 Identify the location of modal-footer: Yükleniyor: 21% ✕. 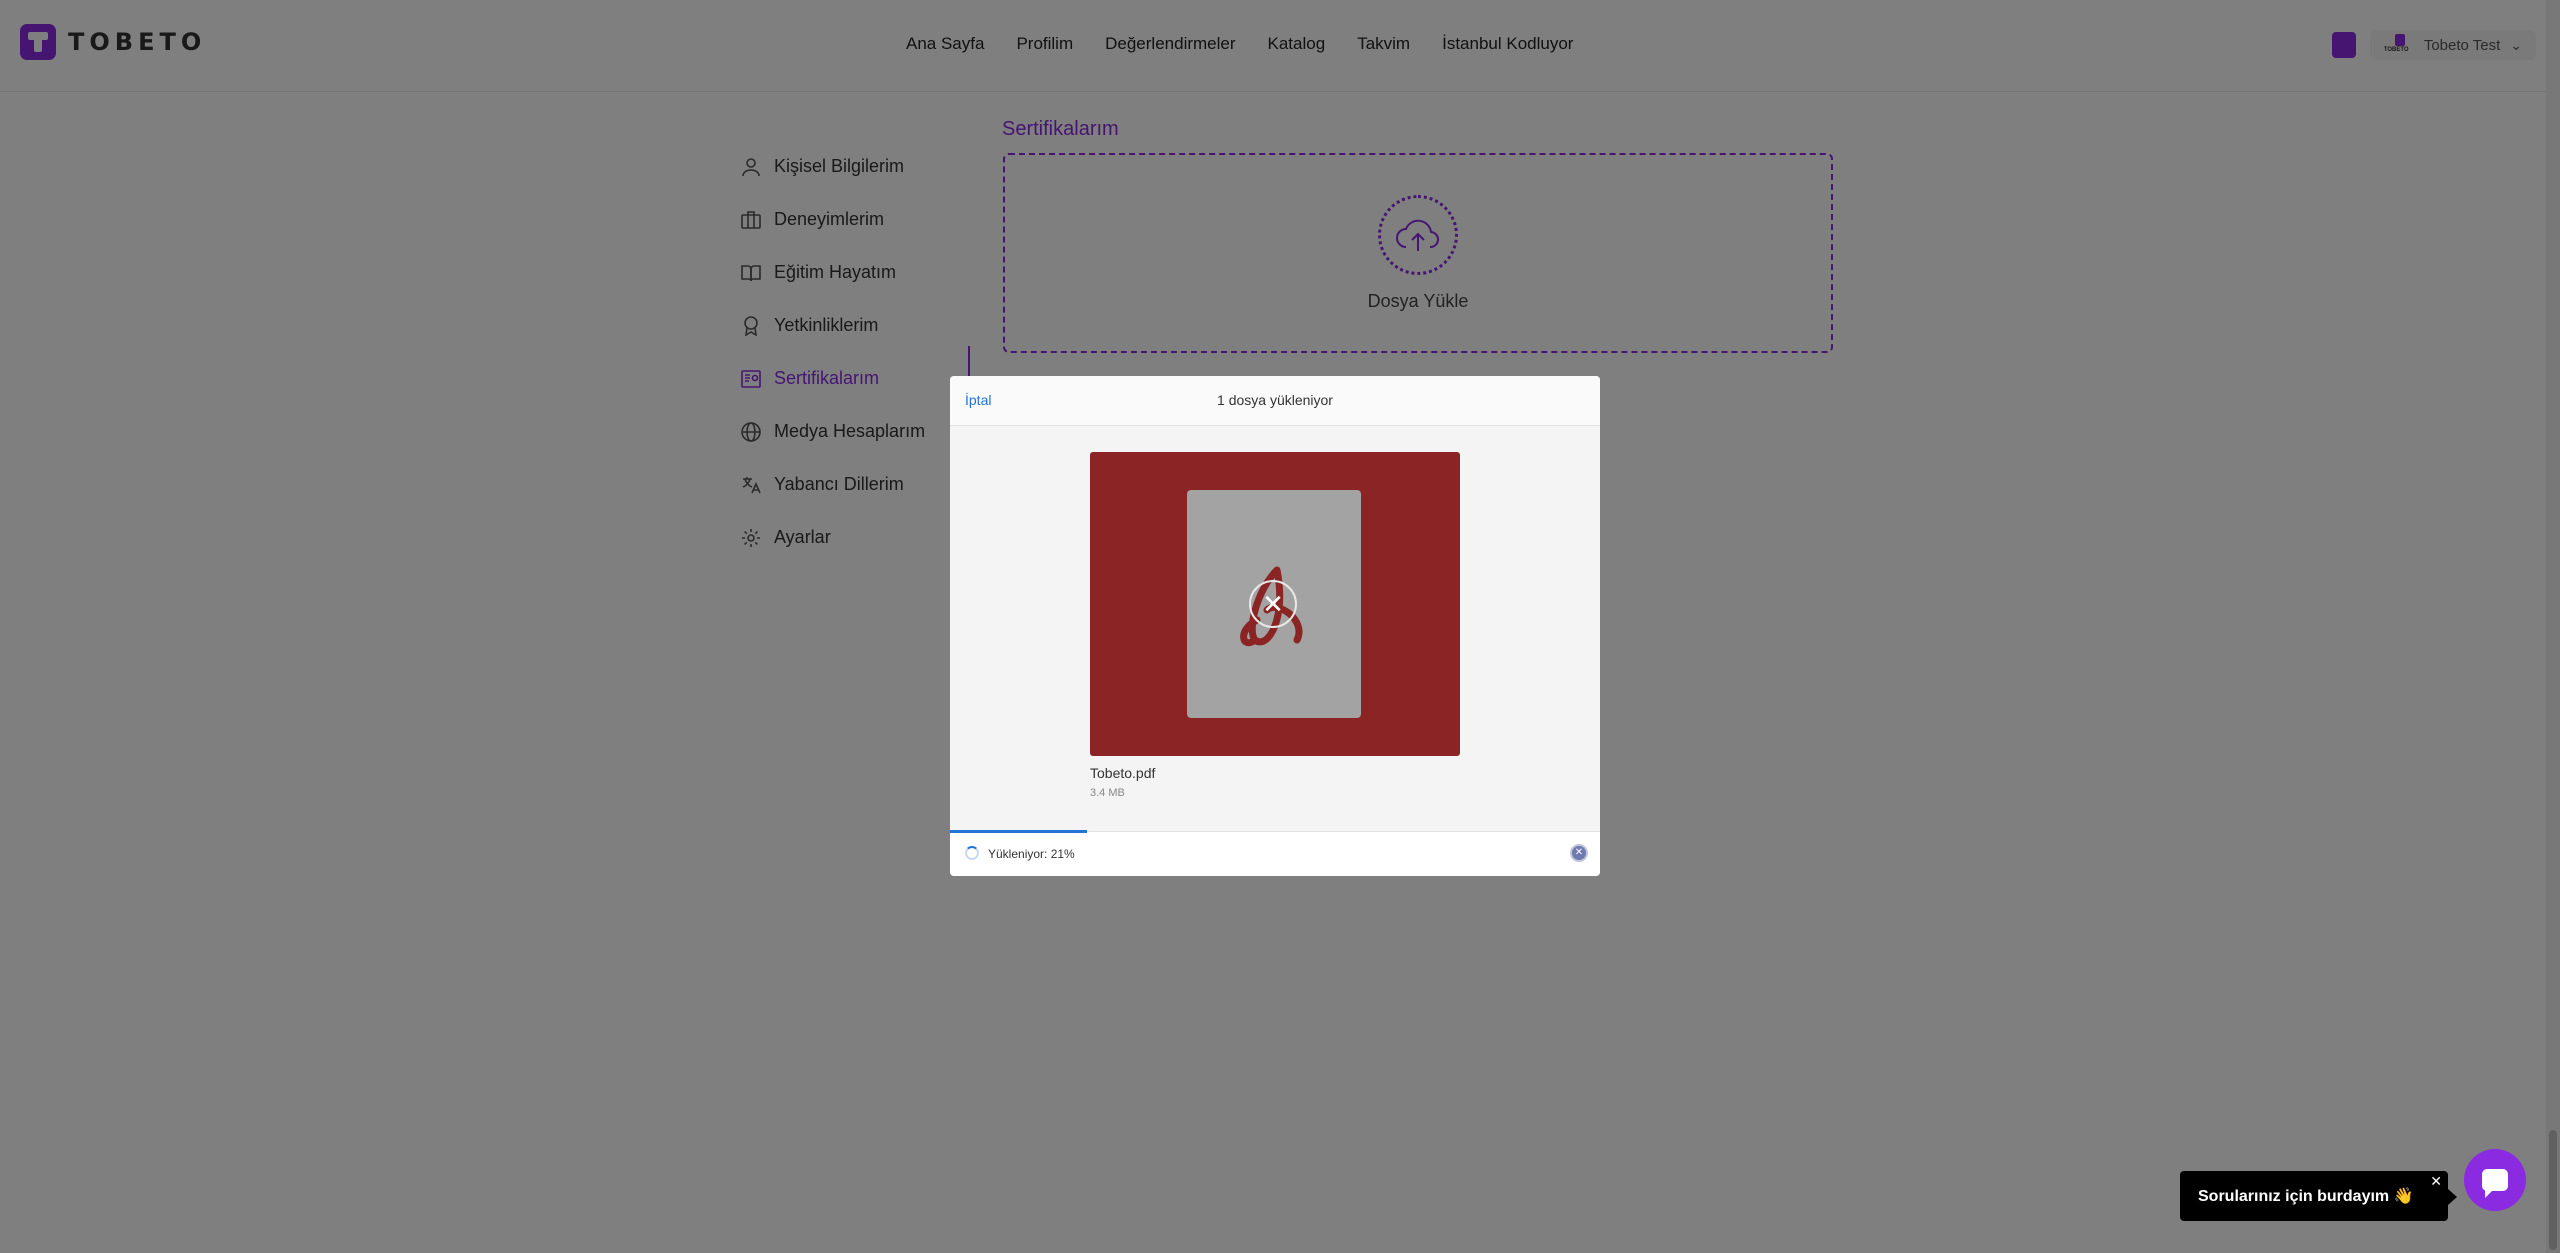
(1275, 853).